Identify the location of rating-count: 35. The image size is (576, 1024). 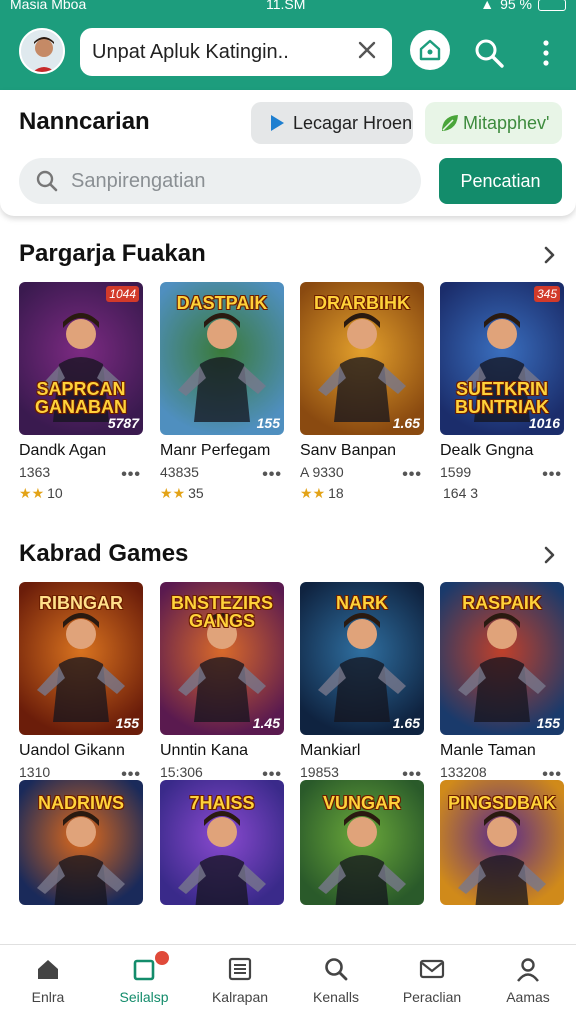
(196, 493).